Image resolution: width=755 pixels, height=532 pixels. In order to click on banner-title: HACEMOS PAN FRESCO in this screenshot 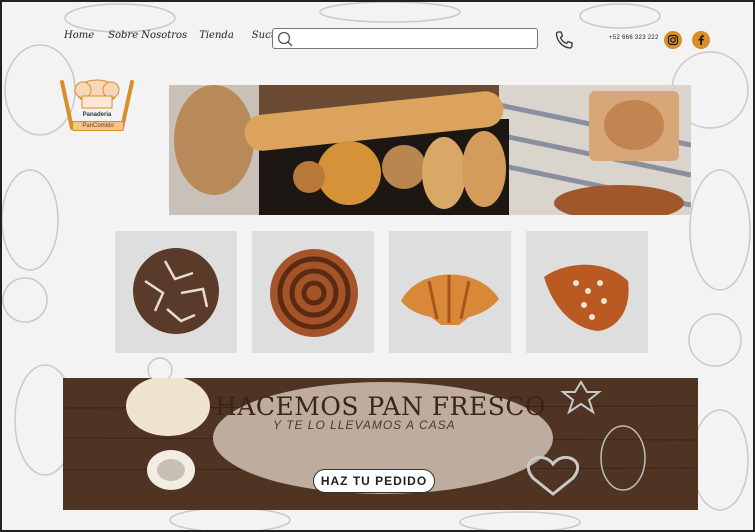, I will do `click(380, 406)`.